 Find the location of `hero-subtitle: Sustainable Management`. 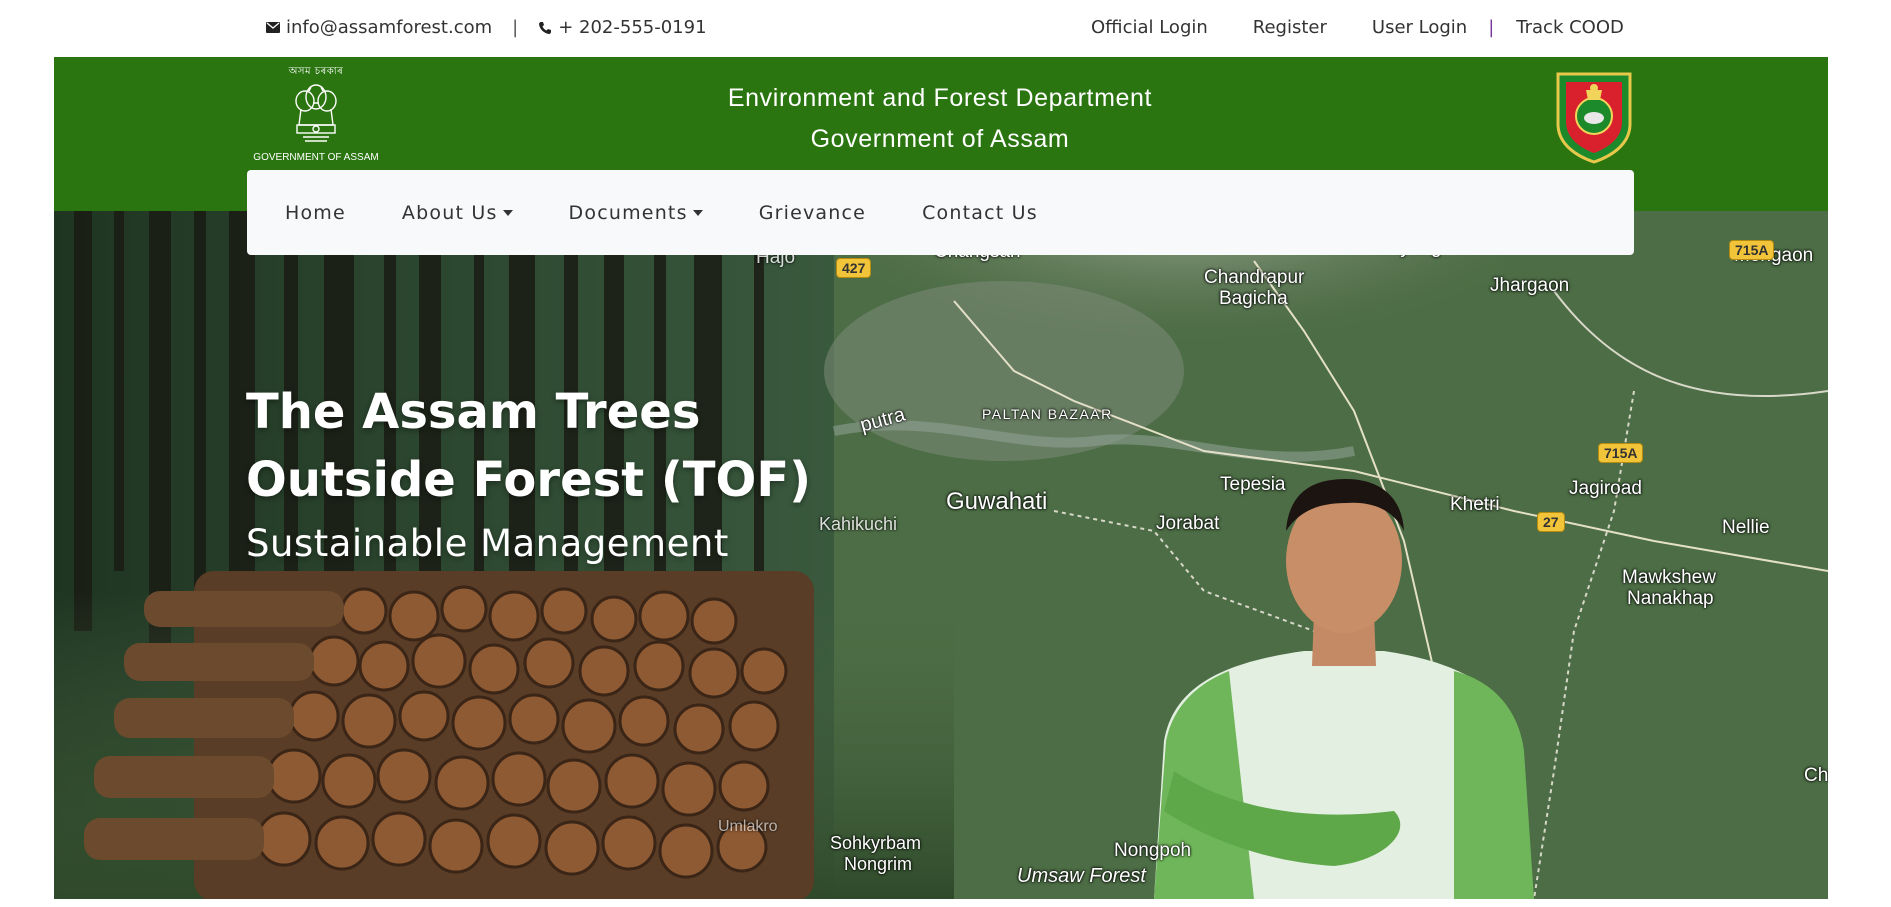

hero-subtitle: Sustainable Management is located at coordinates (487, 543).